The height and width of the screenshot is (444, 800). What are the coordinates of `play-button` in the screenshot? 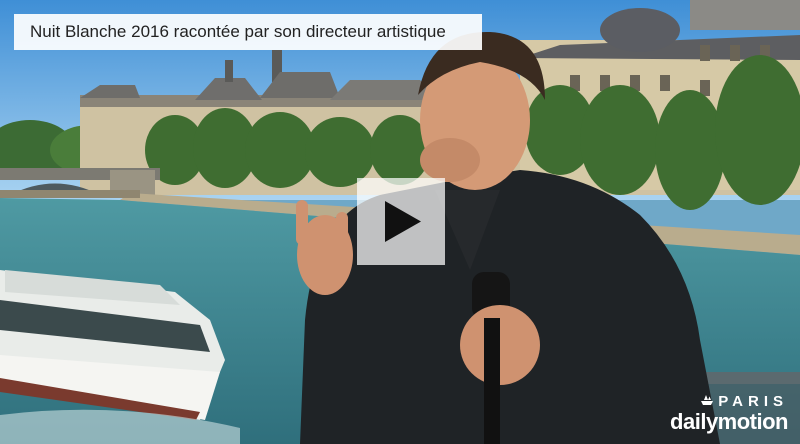 It's located at (401, 221).